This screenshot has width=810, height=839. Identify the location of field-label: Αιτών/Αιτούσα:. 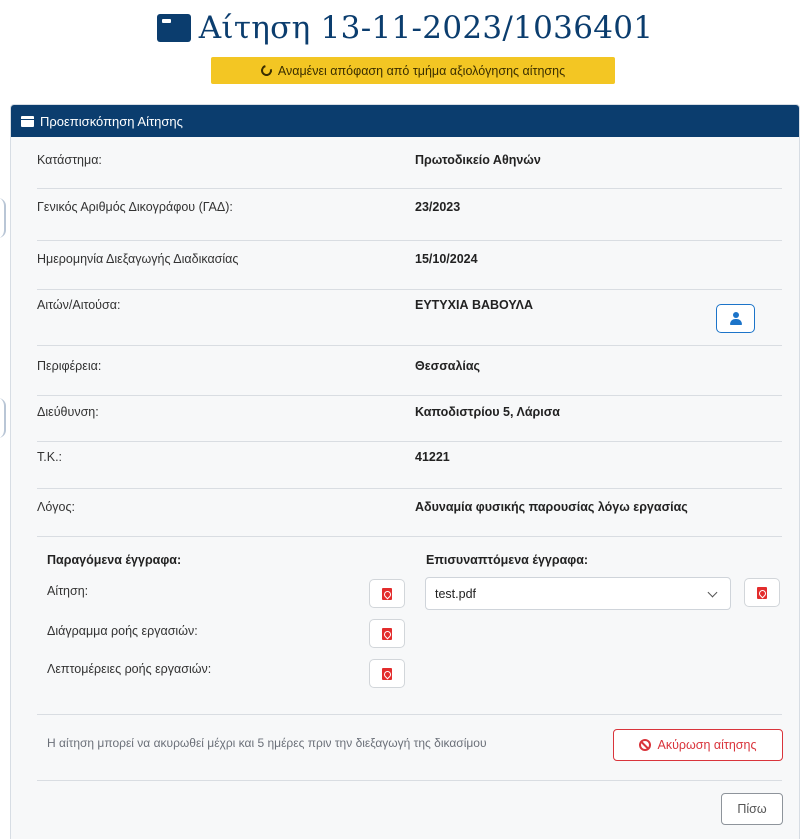
(79, 305).